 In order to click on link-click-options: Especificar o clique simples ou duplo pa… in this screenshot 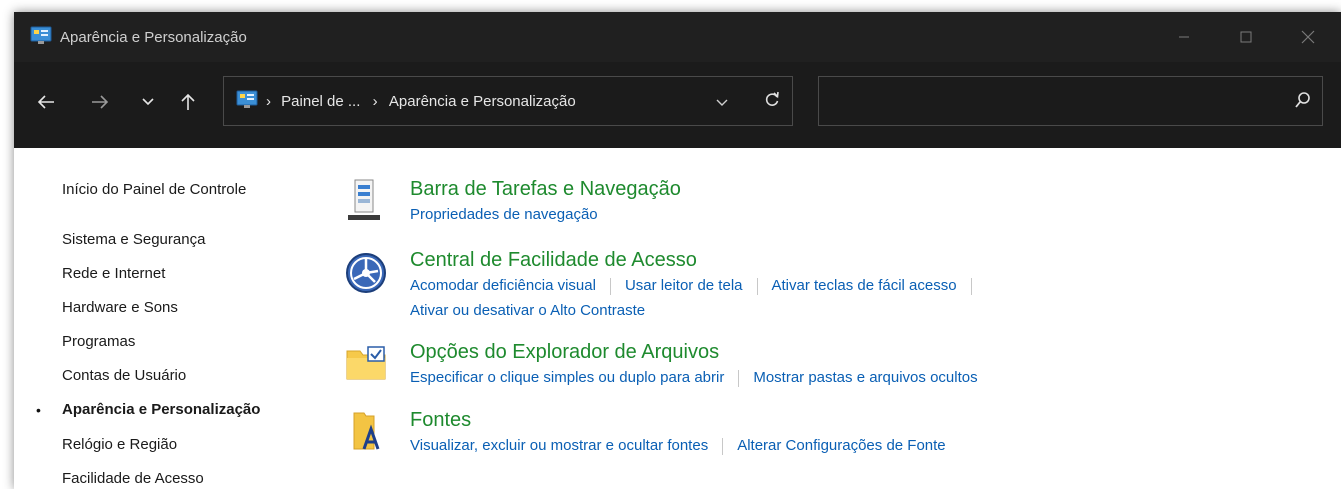, I will do `click(567, 377)`.